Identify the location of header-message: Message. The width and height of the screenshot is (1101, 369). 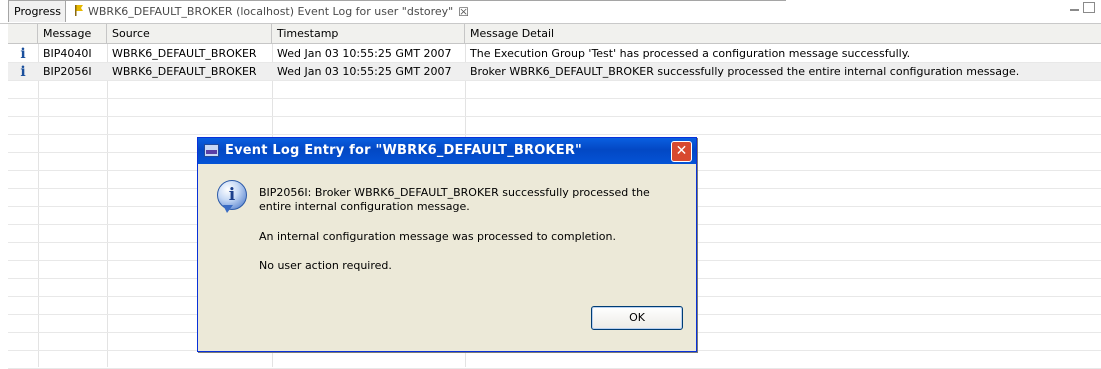
(72, 34).